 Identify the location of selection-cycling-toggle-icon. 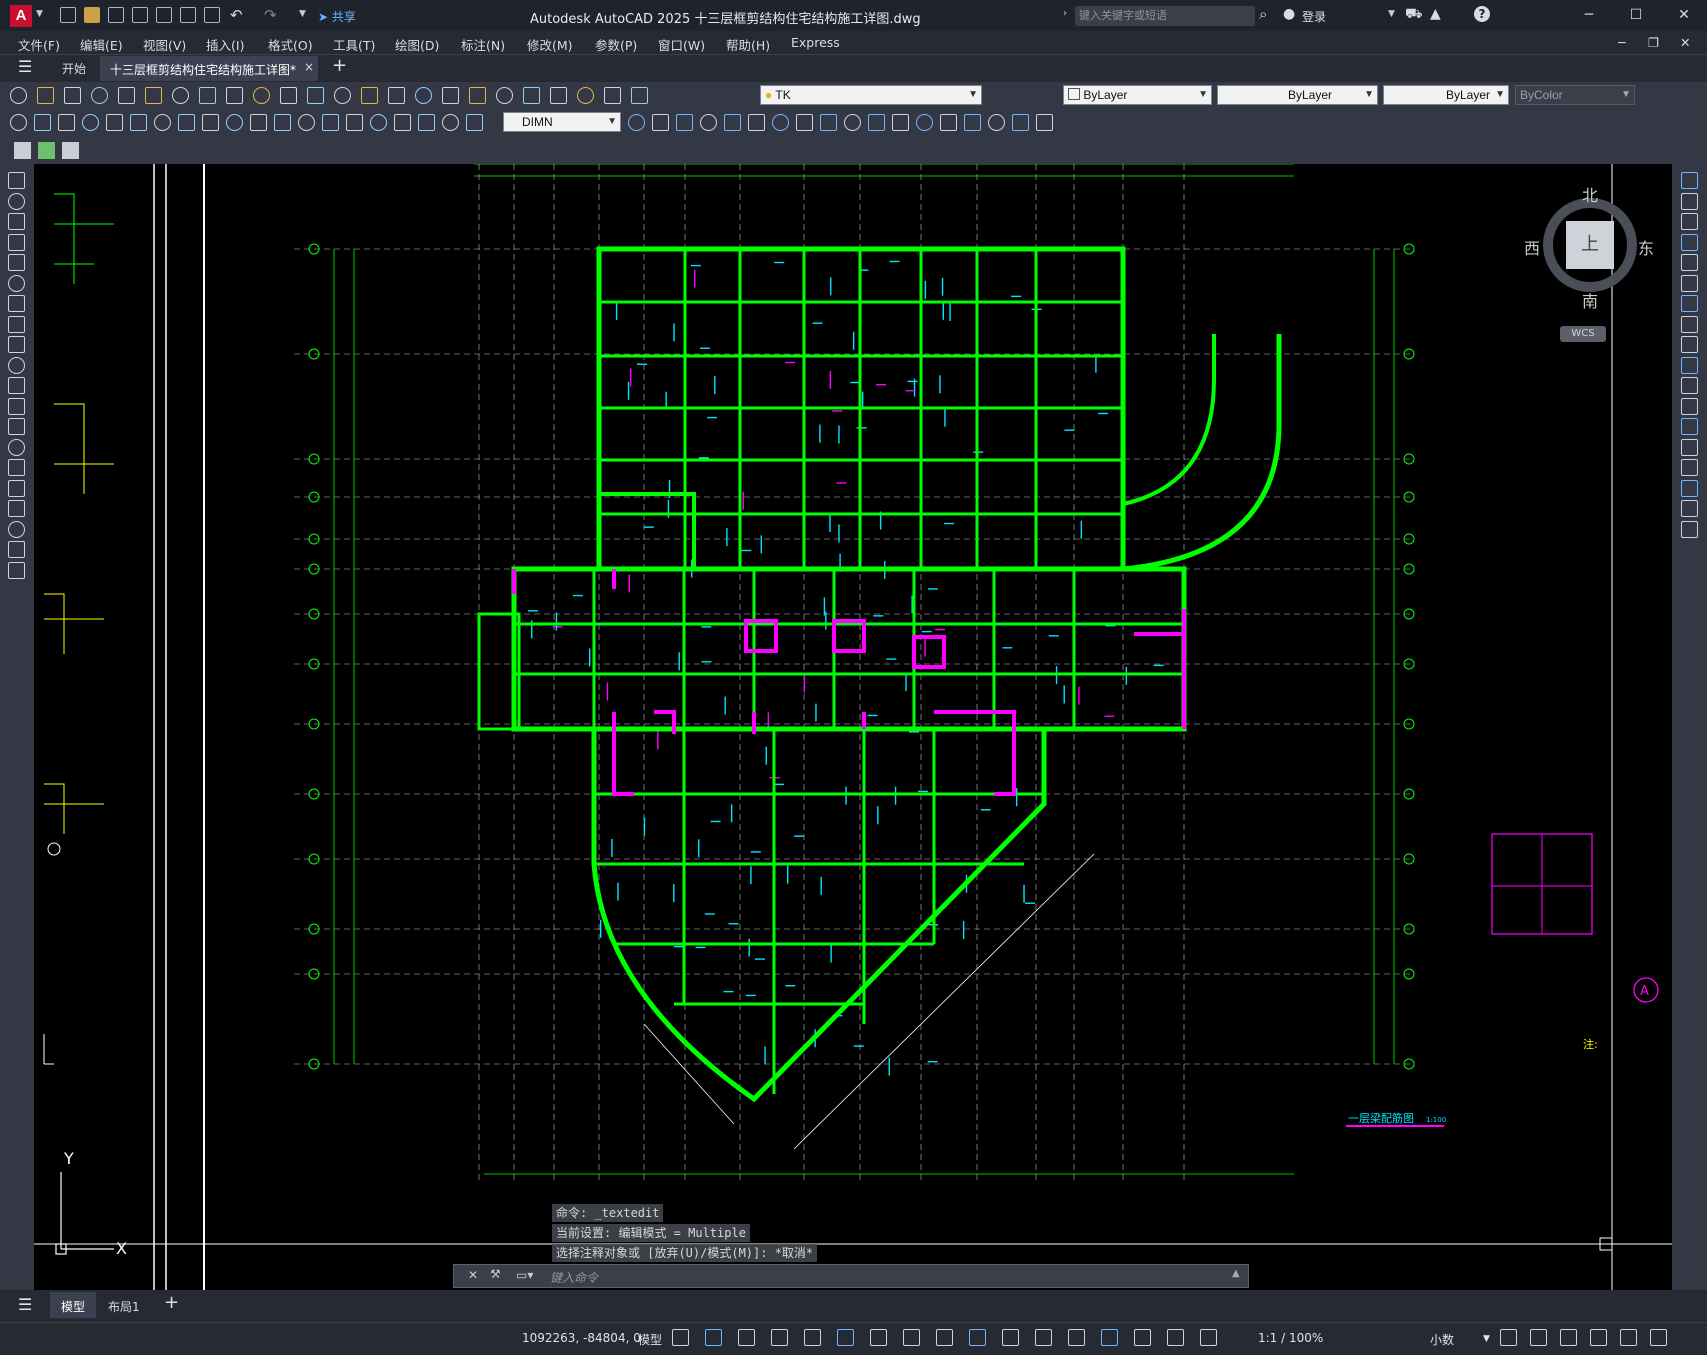
(1010, 1337).